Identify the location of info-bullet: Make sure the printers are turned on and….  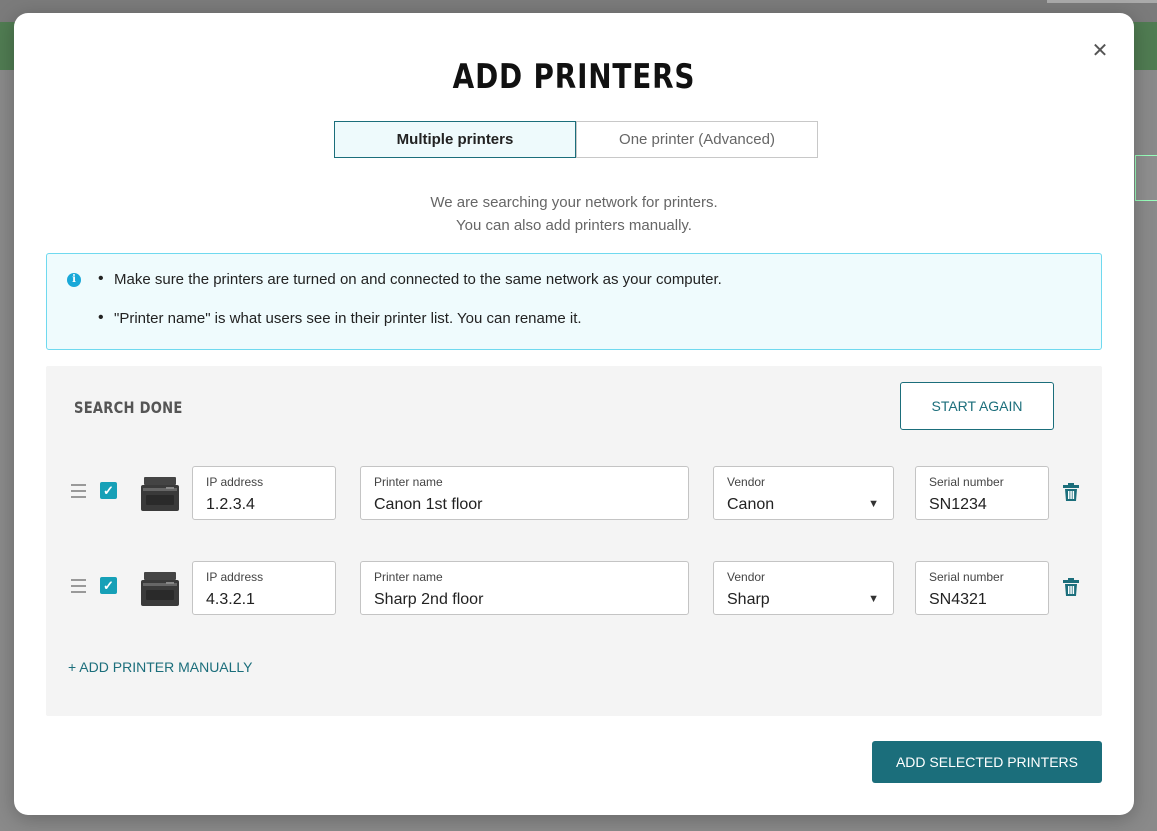
(410, 290).